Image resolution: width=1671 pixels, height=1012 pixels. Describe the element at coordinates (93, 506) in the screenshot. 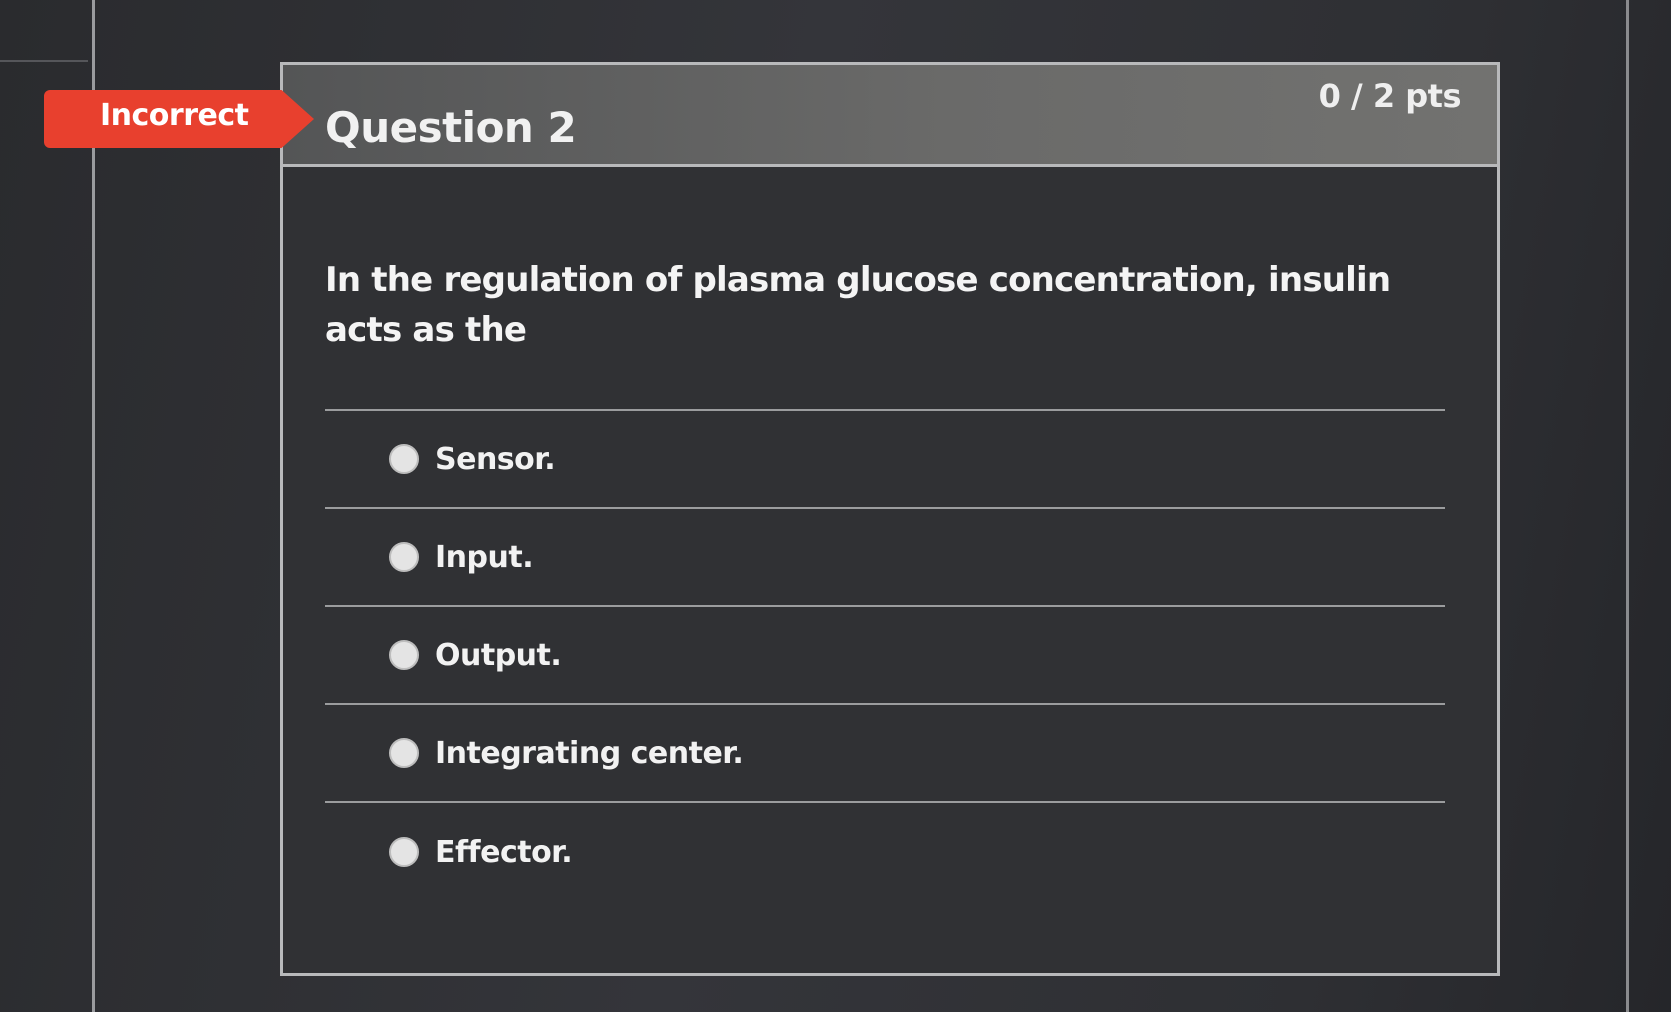

I see `left-border-line` at that location.